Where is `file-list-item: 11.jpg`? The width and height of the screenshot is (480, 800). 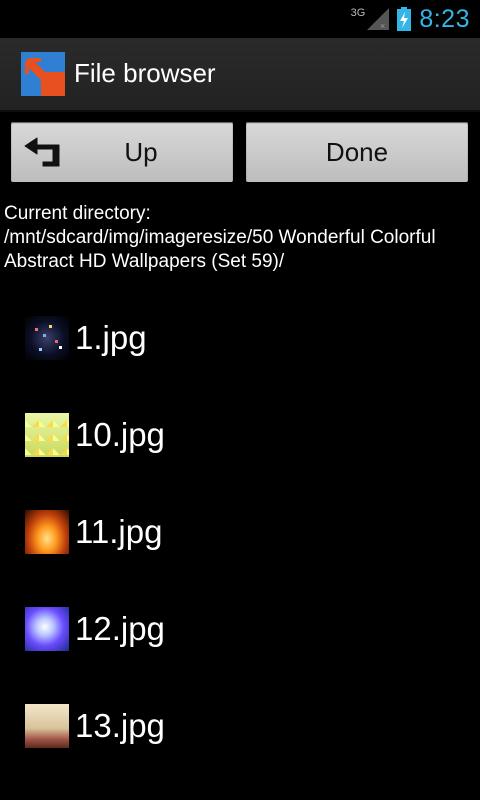 file-list-item: 11.jpg is located at coordinates (240, 531).